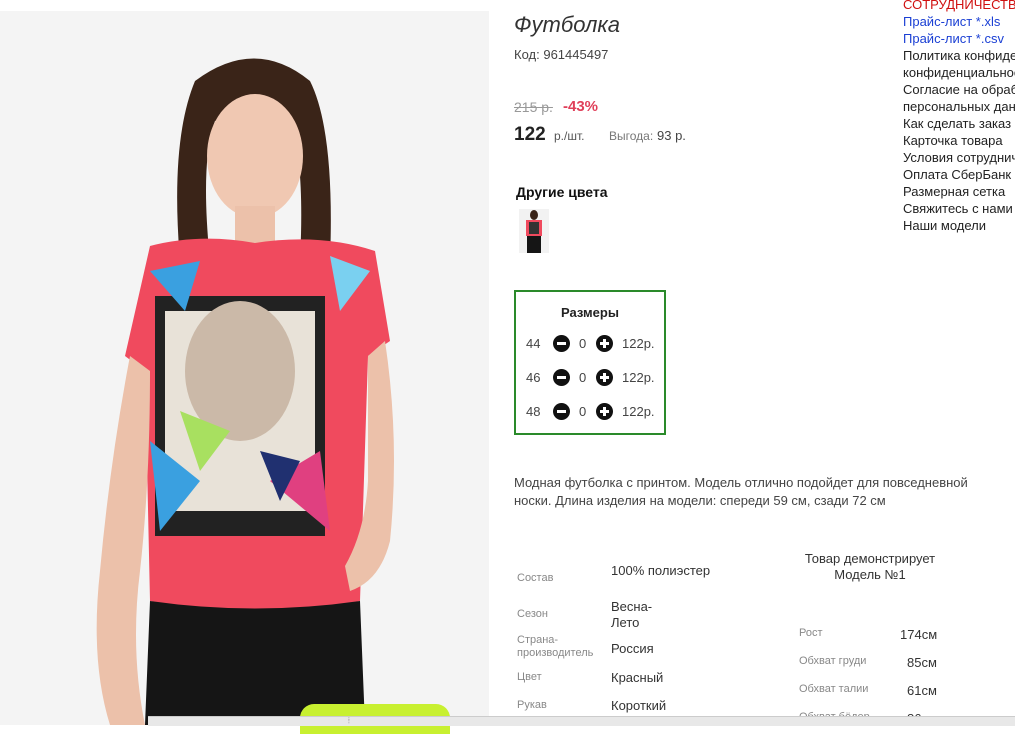  I want to click on sidebar-item-terms: Условия сотрудничества, so click(959, 157).